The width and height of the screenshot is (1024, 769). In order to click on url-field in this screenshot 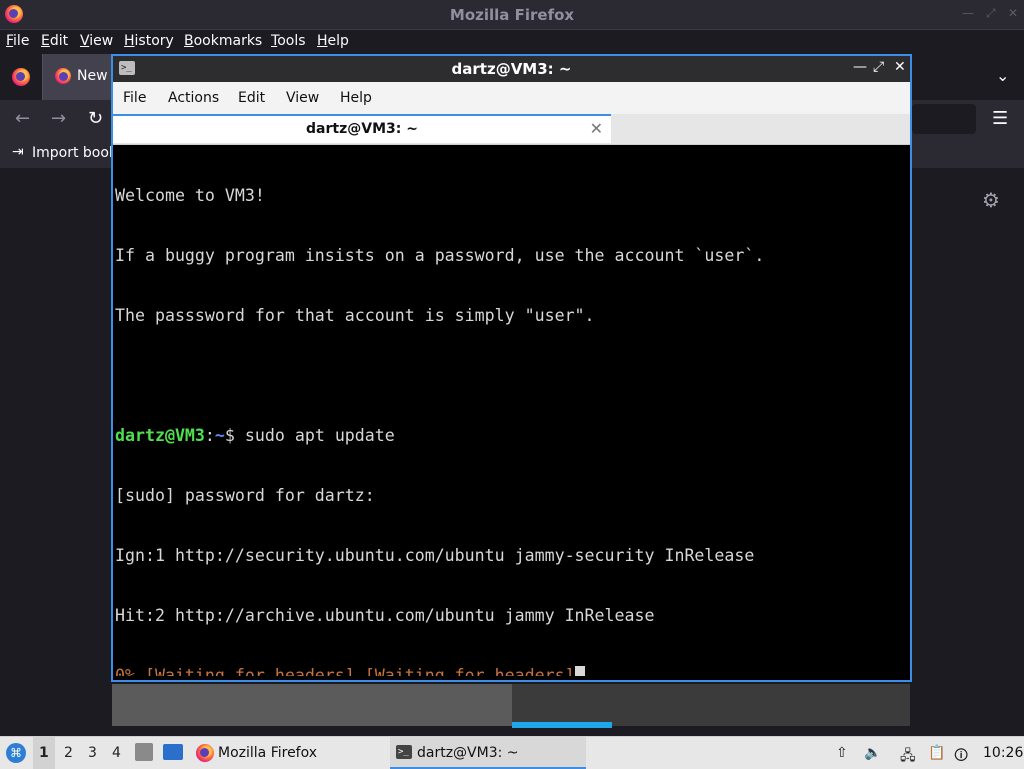, I will do `click(944, 119)`.